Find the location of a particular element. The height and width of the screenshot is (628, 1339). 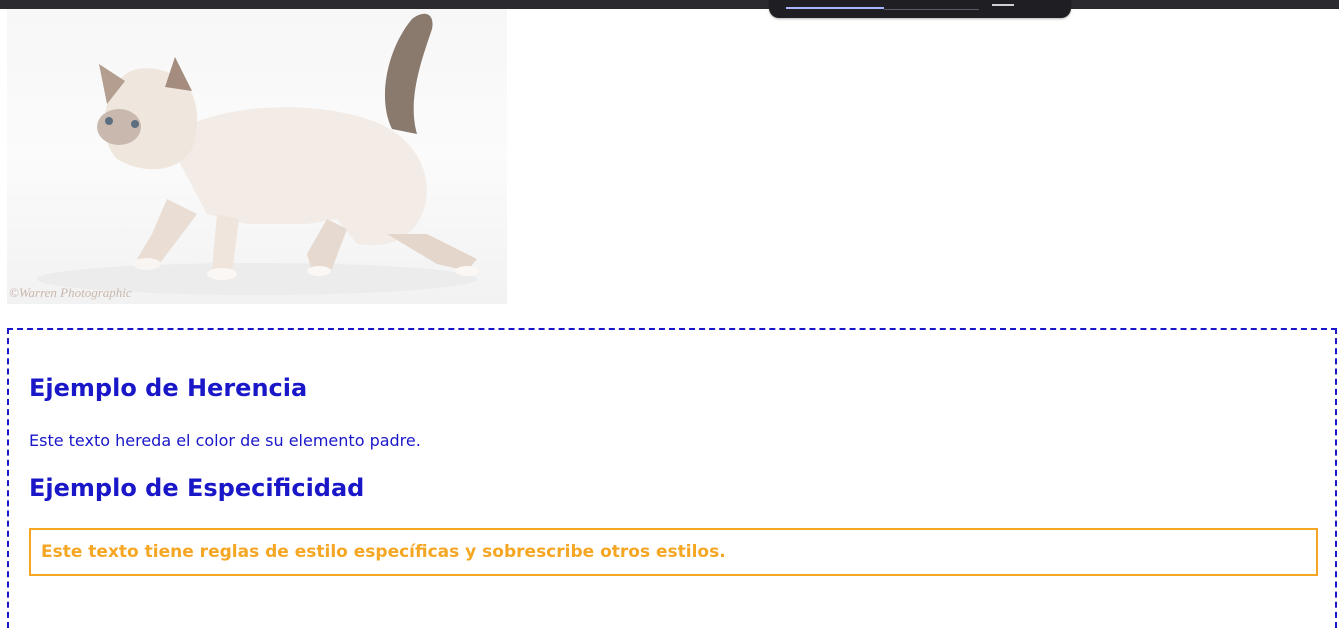

browser-top-bar is located at coordinates (669, 4).